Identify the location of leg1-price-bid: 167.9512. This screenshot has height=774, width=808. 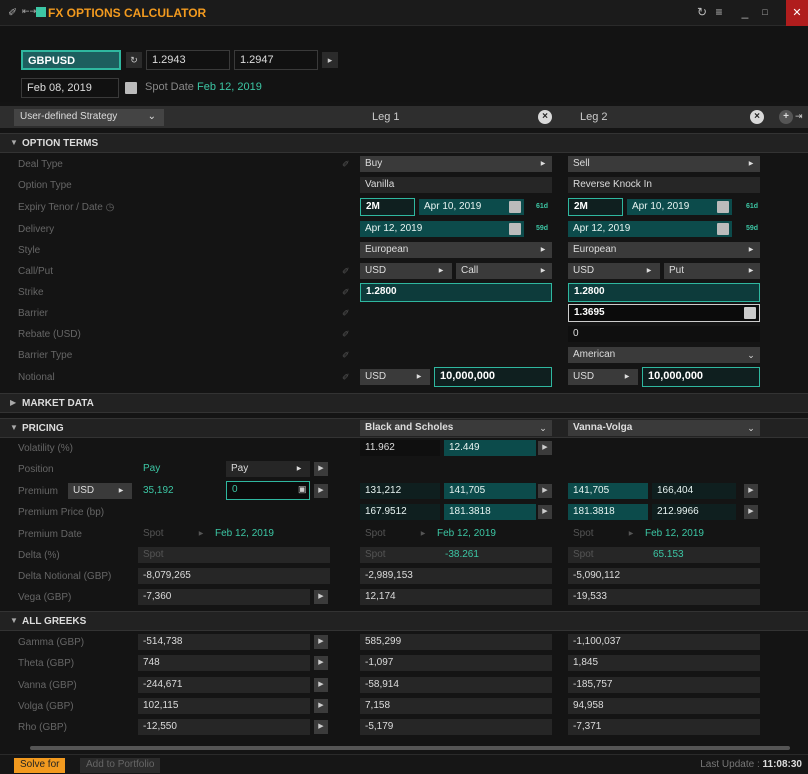
(400, 512).